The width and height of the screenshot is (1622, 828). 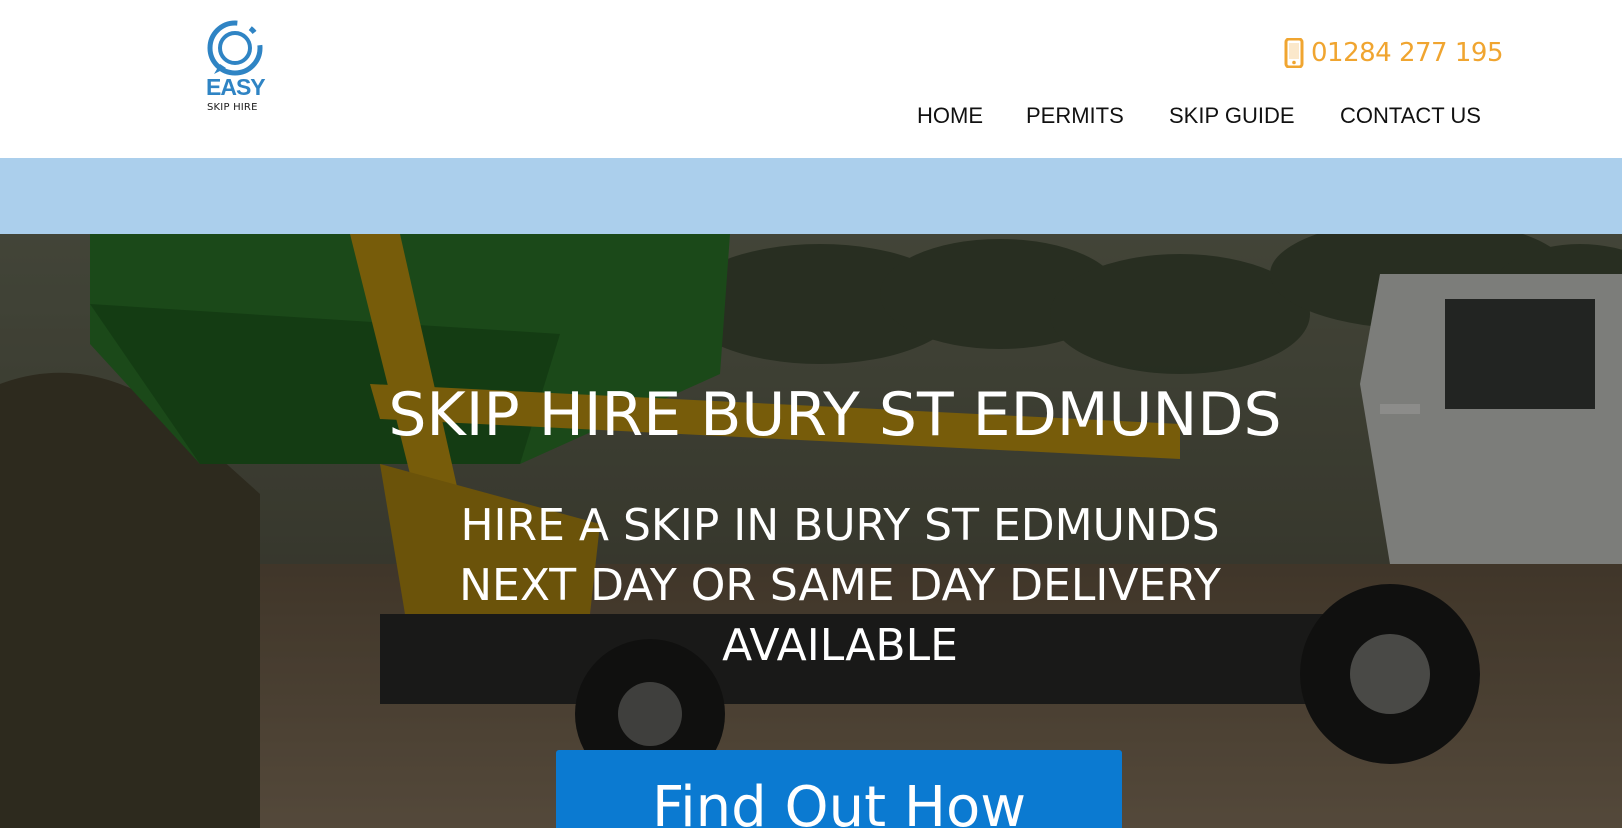 I want to click on find-out-how-button: Find Out How, so click(x=839, y=789).